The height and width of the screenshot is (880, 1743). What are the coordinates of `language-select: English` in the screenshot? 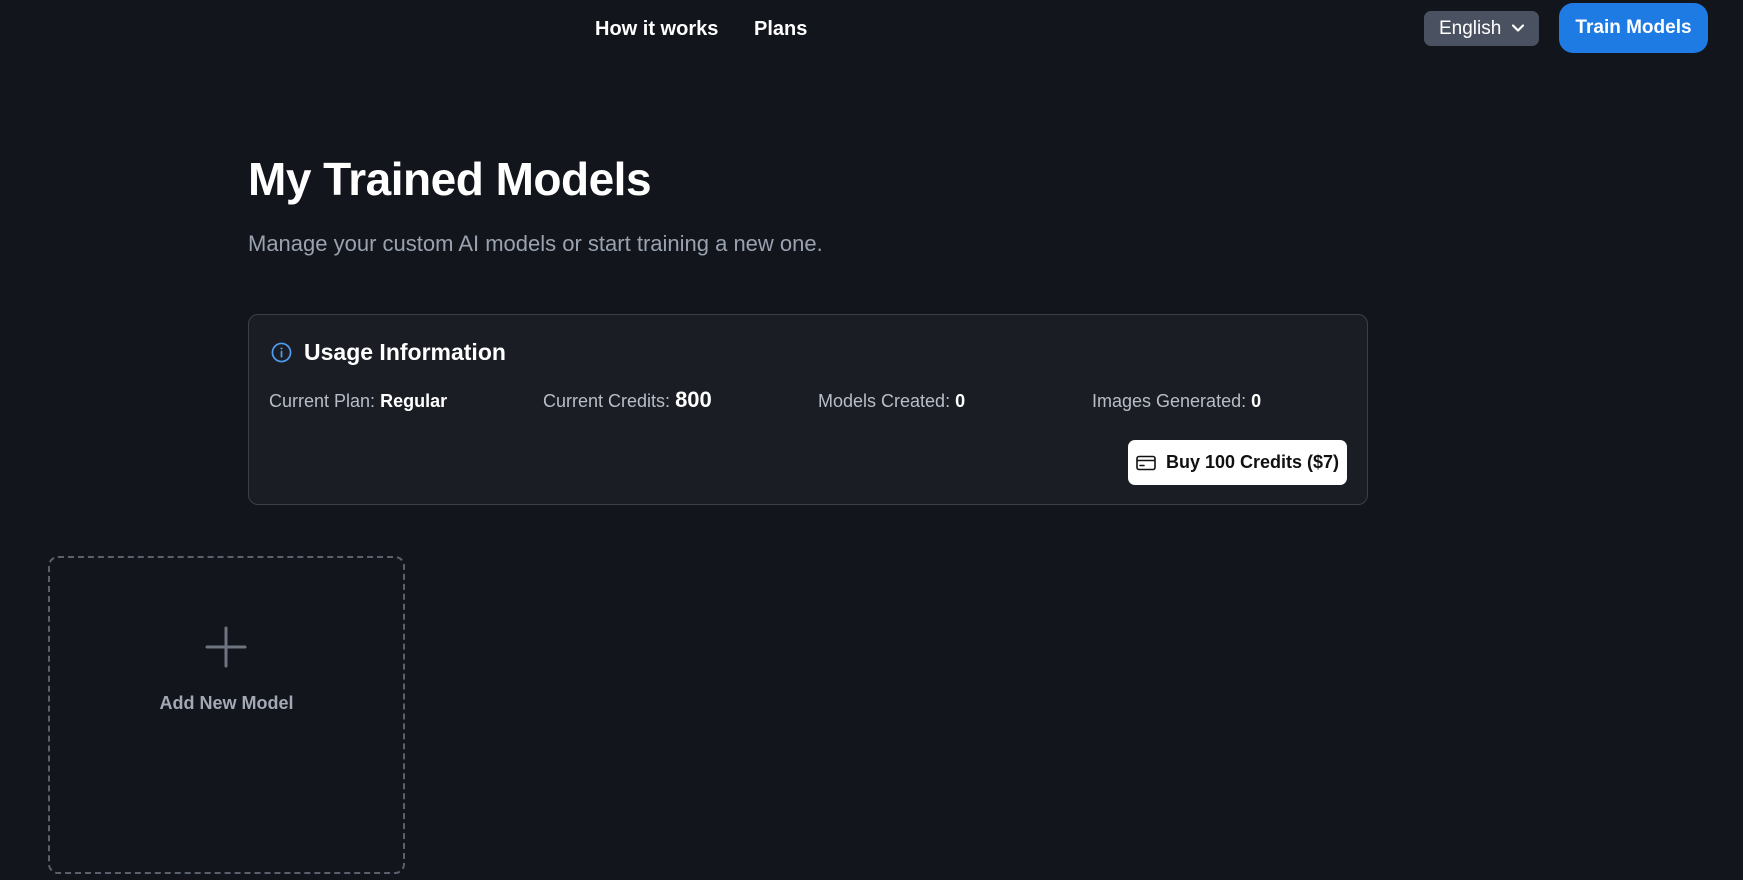 It's located at (1481, 28).